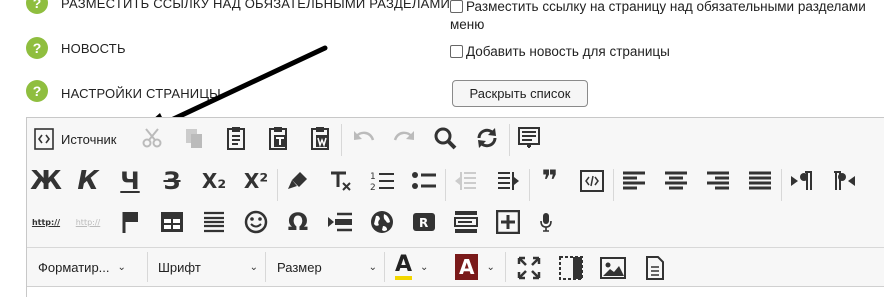  What do you see at coordinates (411, 267) in the screenshot?
I see `text-color-button: A ⌄` at bounding box center [411, 267].